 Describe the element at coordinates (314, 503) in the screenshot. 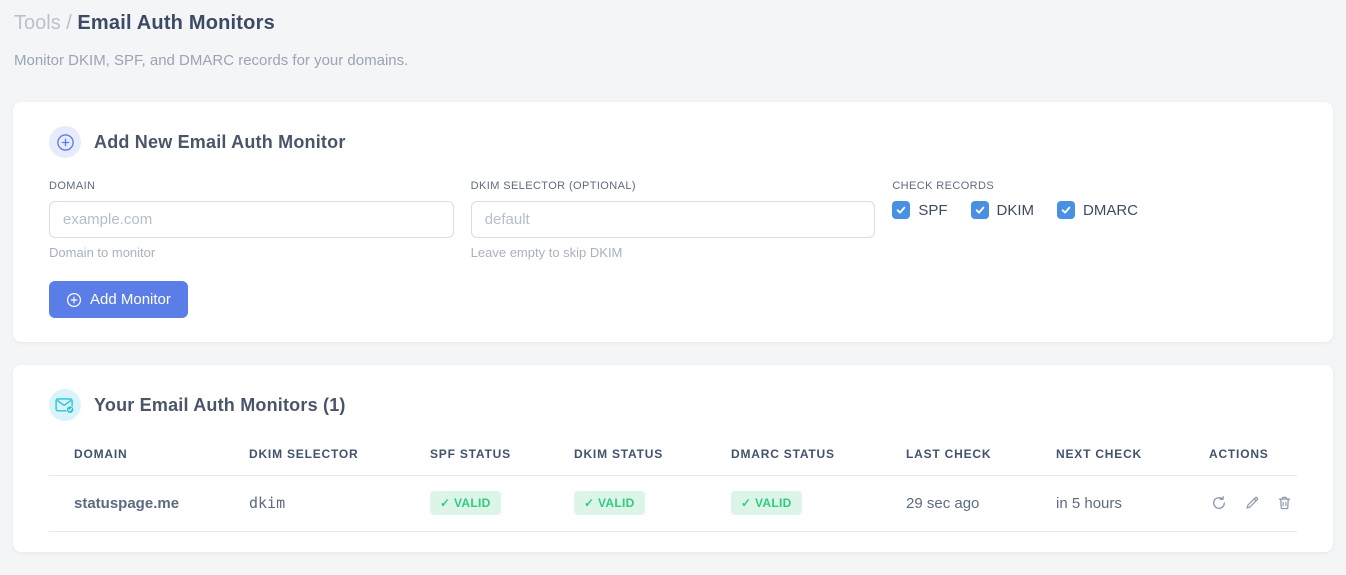

I see `monitor-dkim-selector: dkim` at that location.